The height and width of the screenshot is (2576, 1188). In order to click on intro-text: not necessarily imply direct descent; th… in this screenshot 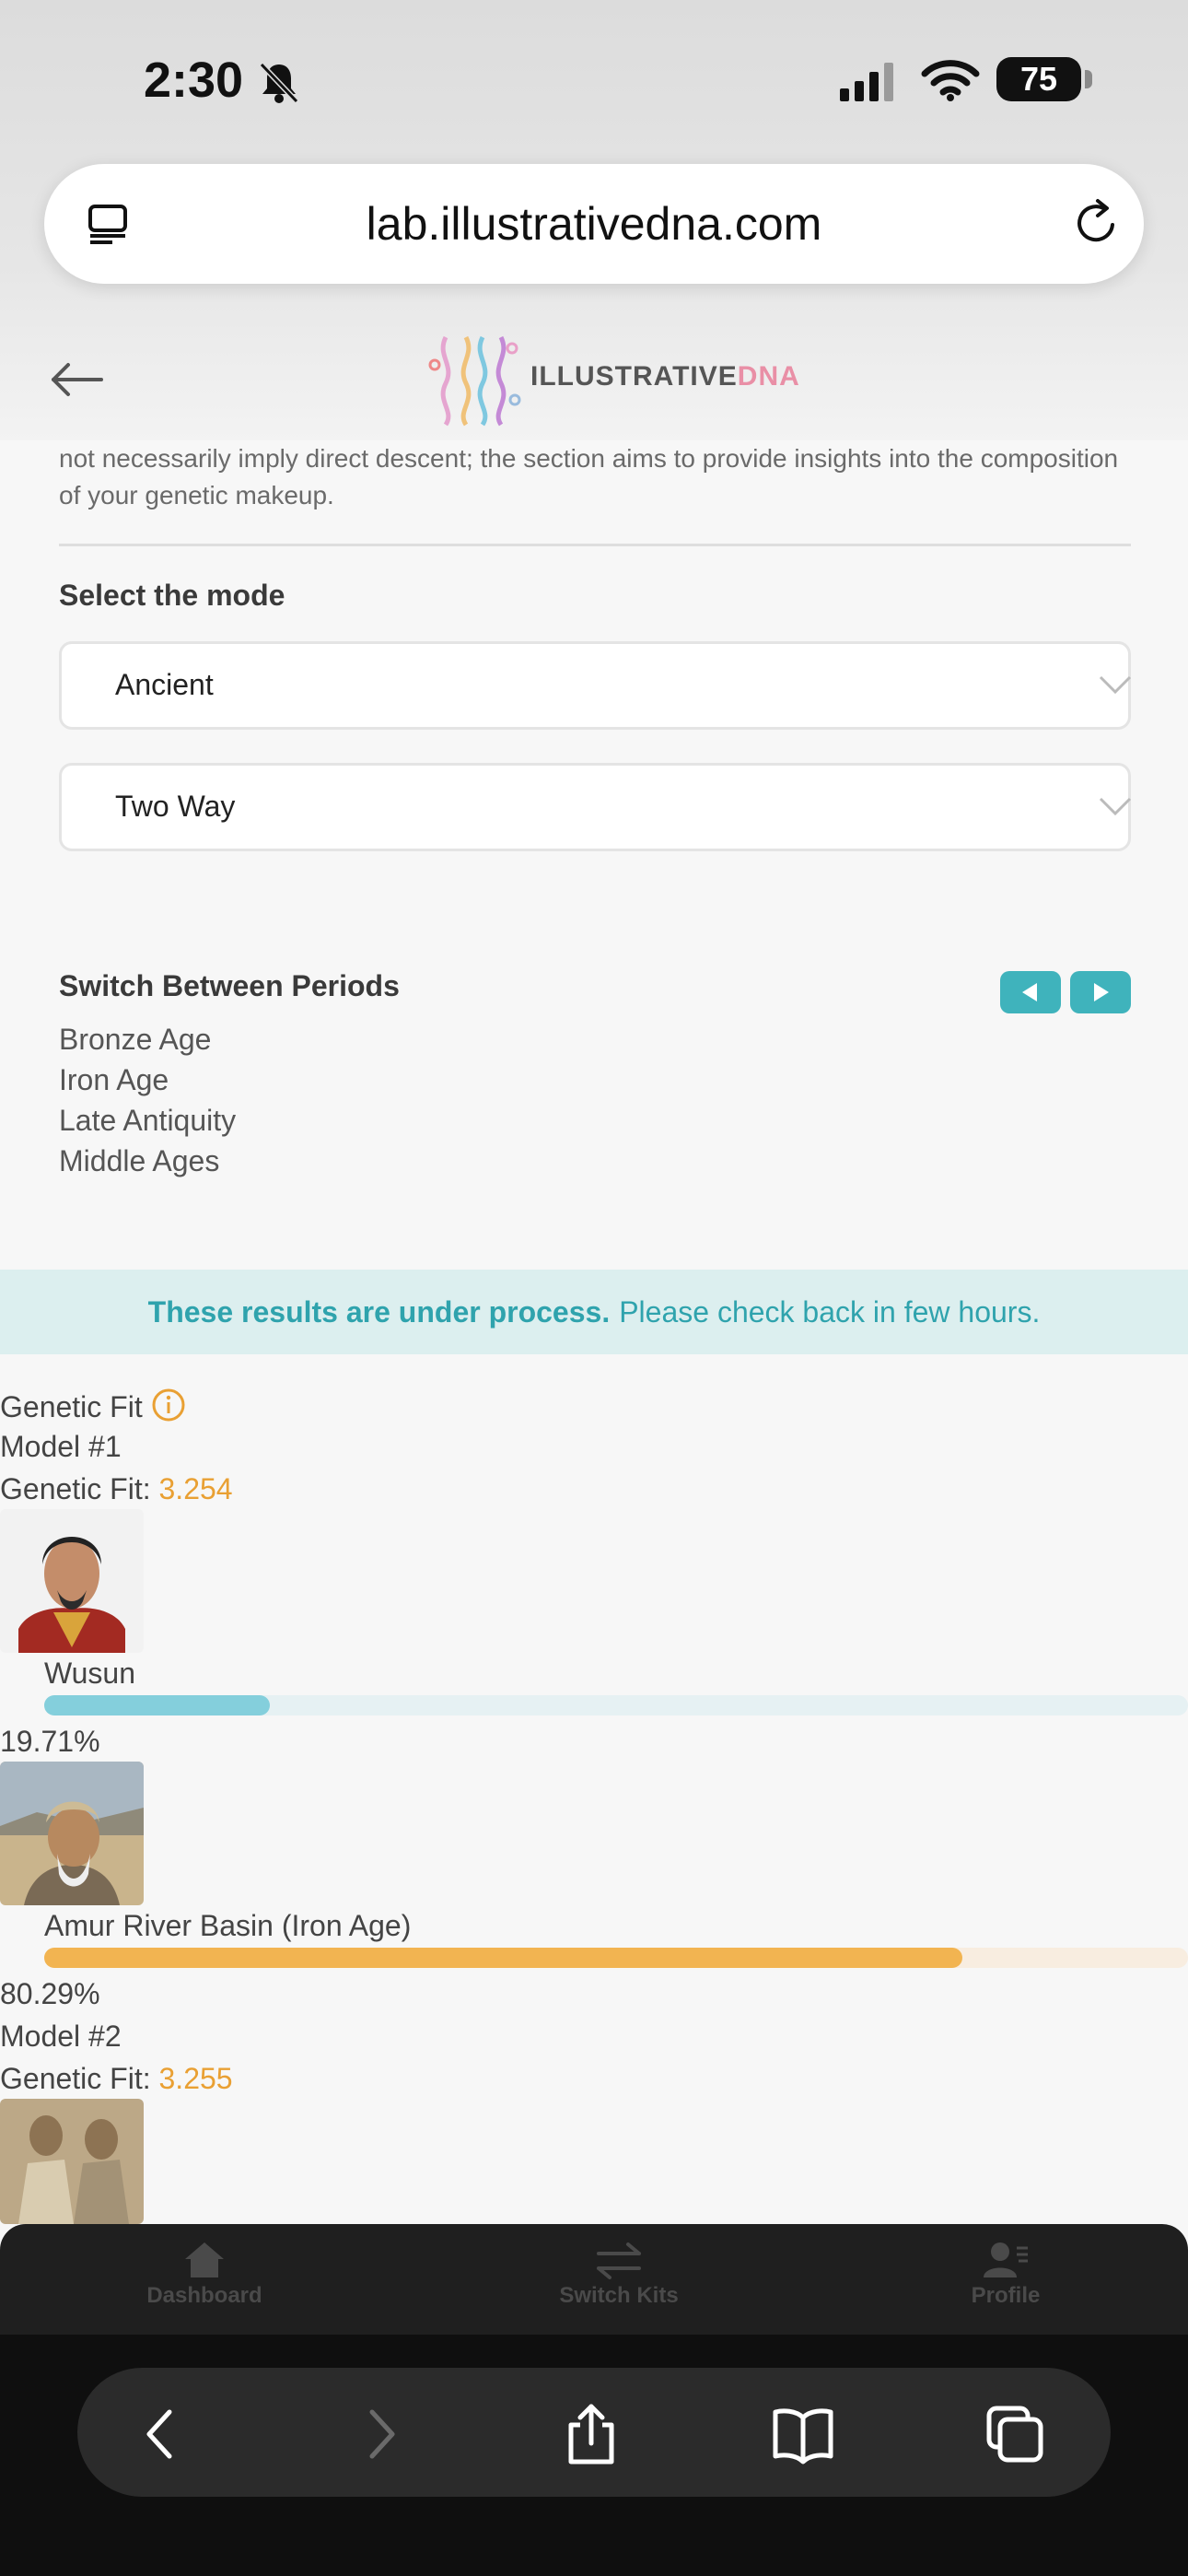, I will do `click(589, 476)`.